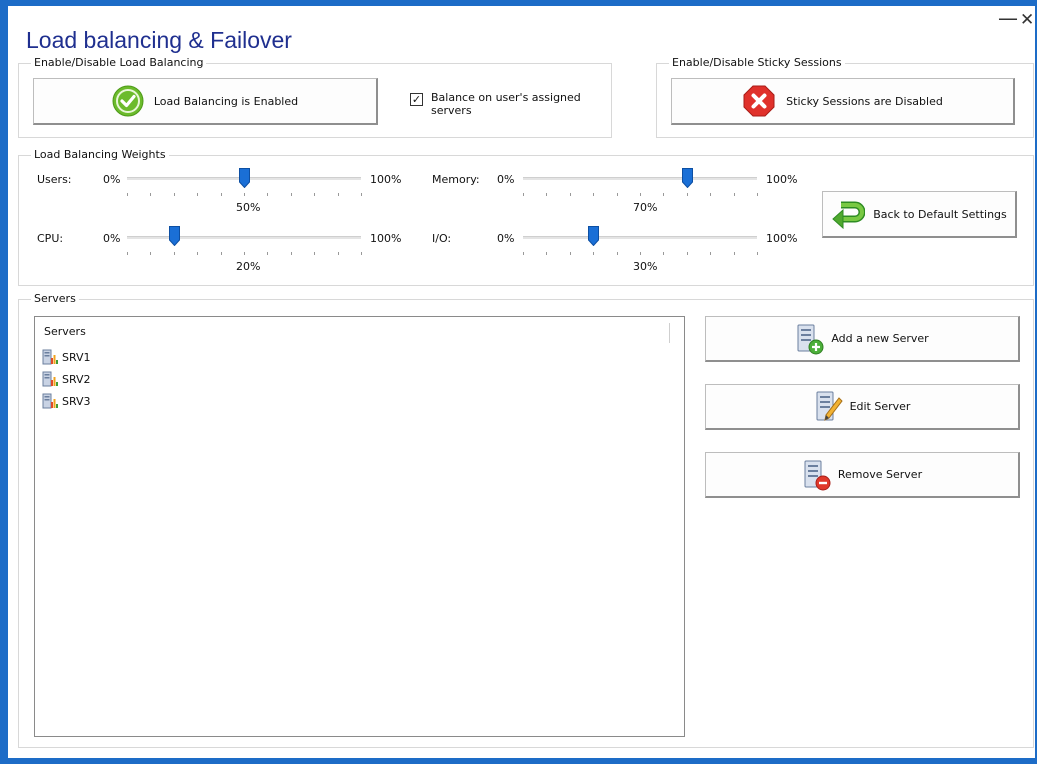 The height and width of the screenshot is (764, 1037). What do you see at coordinates (76, 379) in the screenshot?
I see `list-item-label: SRV2` at bounding box center [76, 379].